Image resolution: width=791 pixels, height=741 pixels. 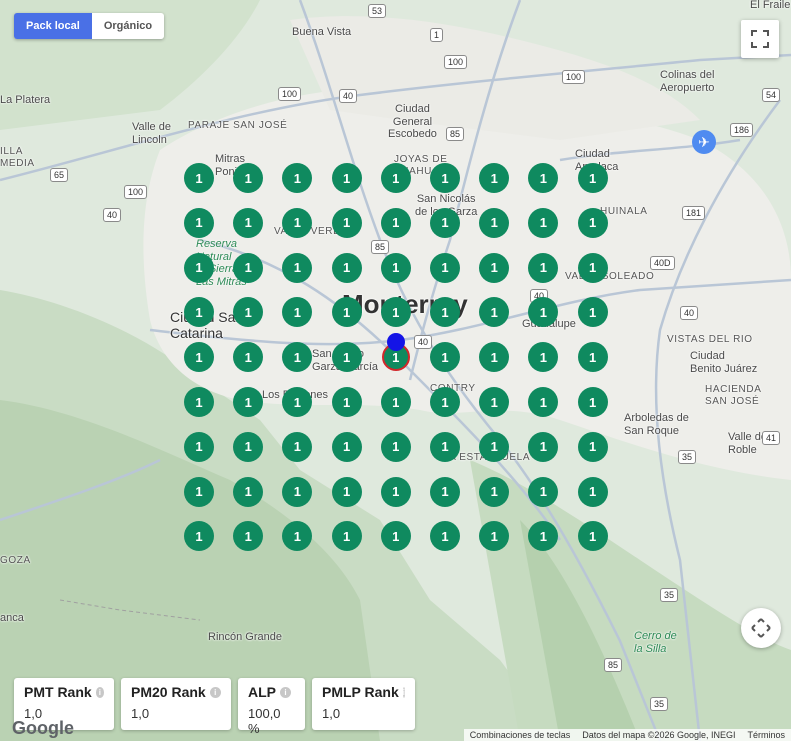 What do you see at coordinates (59, 175) in the screenshot?
I see `highway-shield: 65` at bounding box center [59, 175].